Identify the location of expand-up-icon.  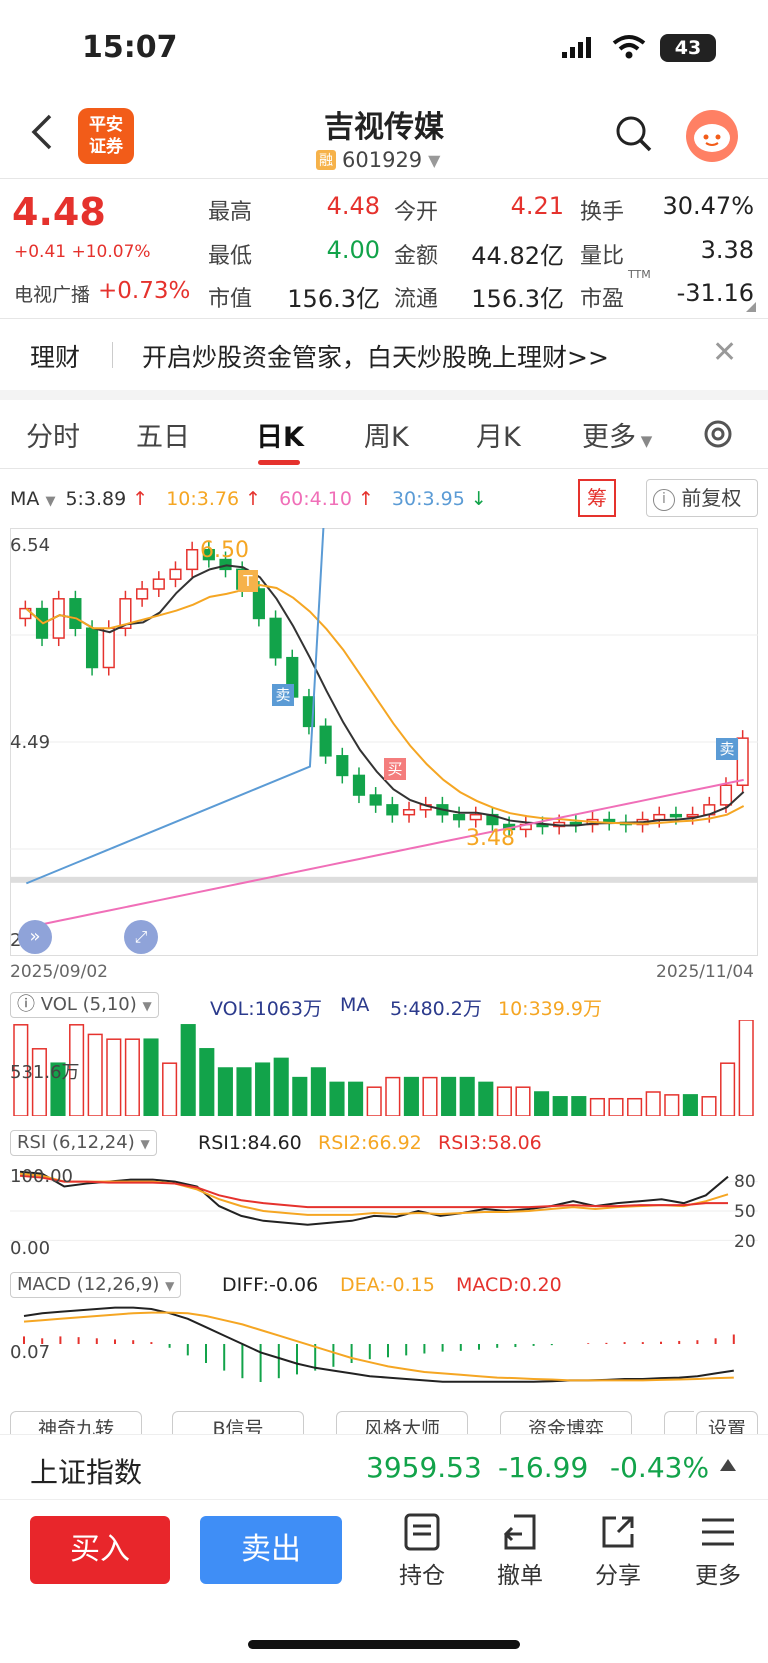
(728, 1465).